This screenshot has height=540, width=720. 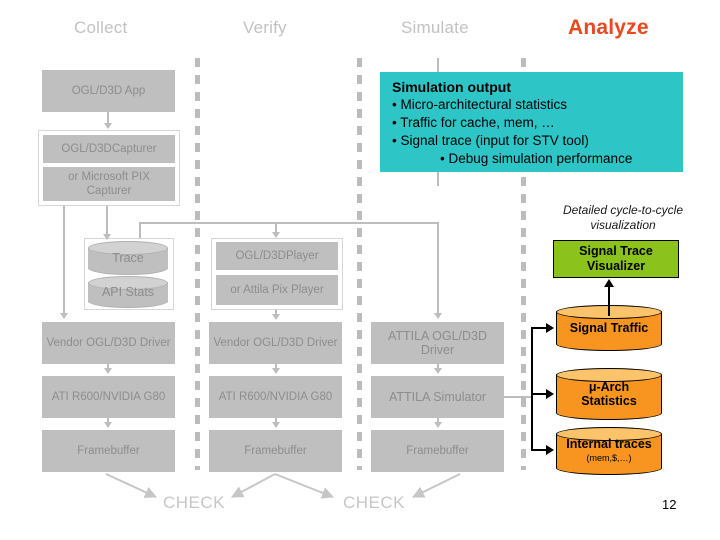 I want to click on arrow-collect-hw-fb, so click(x=108, y=425).